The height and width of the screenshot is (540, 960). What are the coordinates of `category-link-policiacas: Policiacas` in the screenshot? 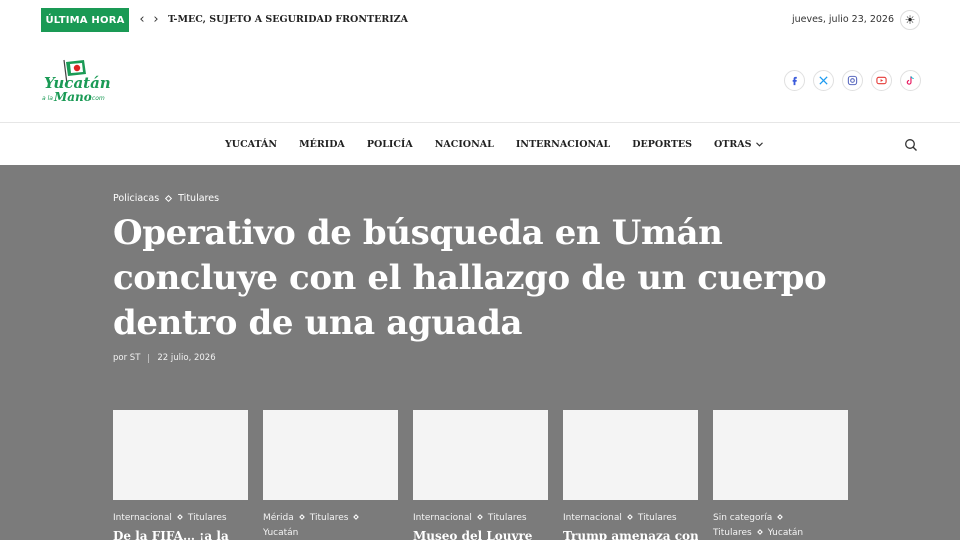 It's located at (136, 198).